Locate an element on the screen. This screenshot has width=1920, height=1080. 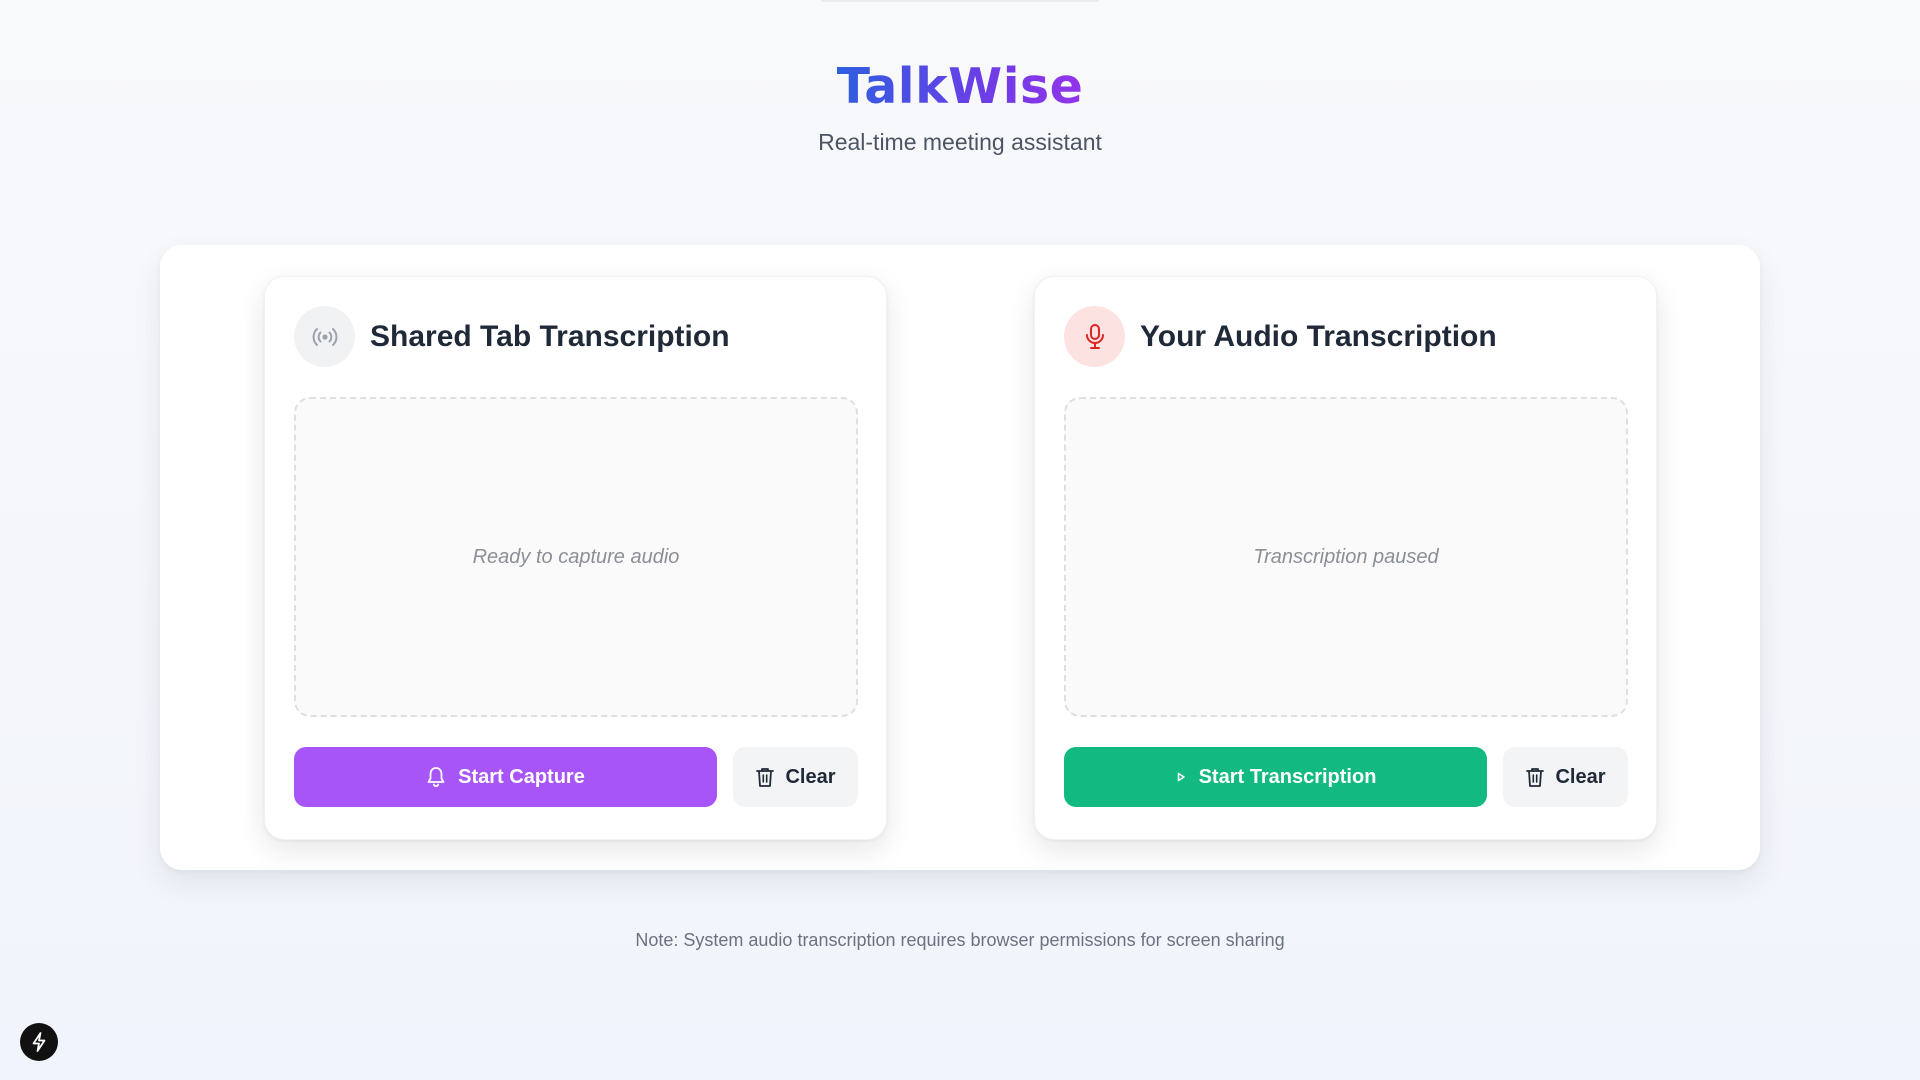
panel-header: Your Audio Transcription is located at coordinates (1280, 336).